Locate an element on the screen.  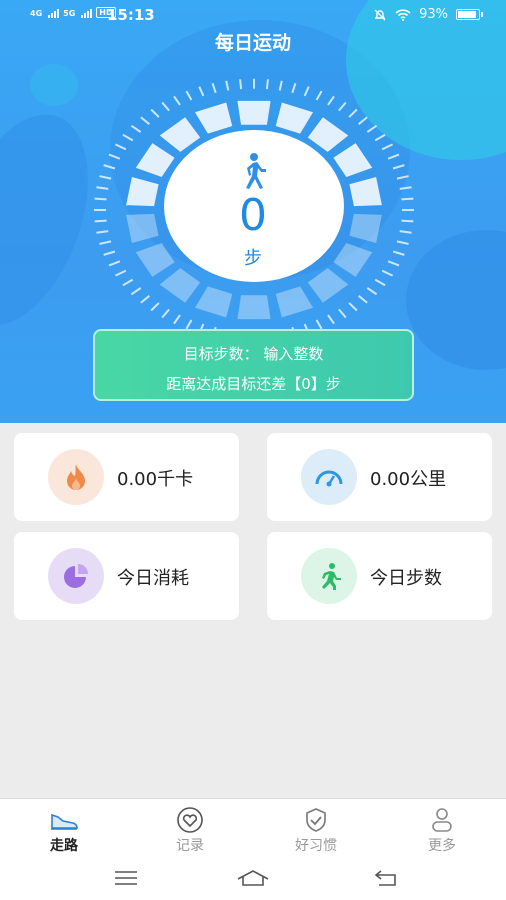
consumption-card: 今日消耗 is located at coordinates (126, 576).